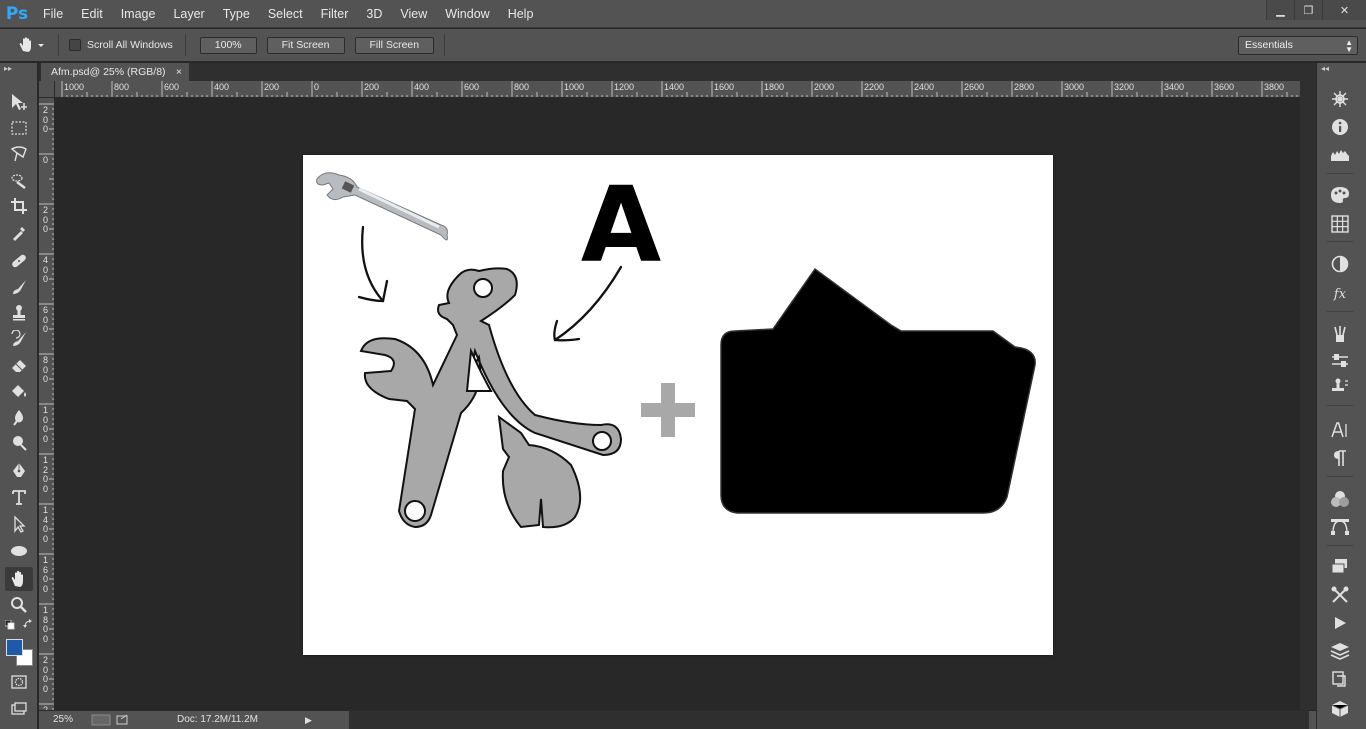  Describe the element at coordinates (9, 624) in the screenshot. I see `default-colors-icon` at that location.